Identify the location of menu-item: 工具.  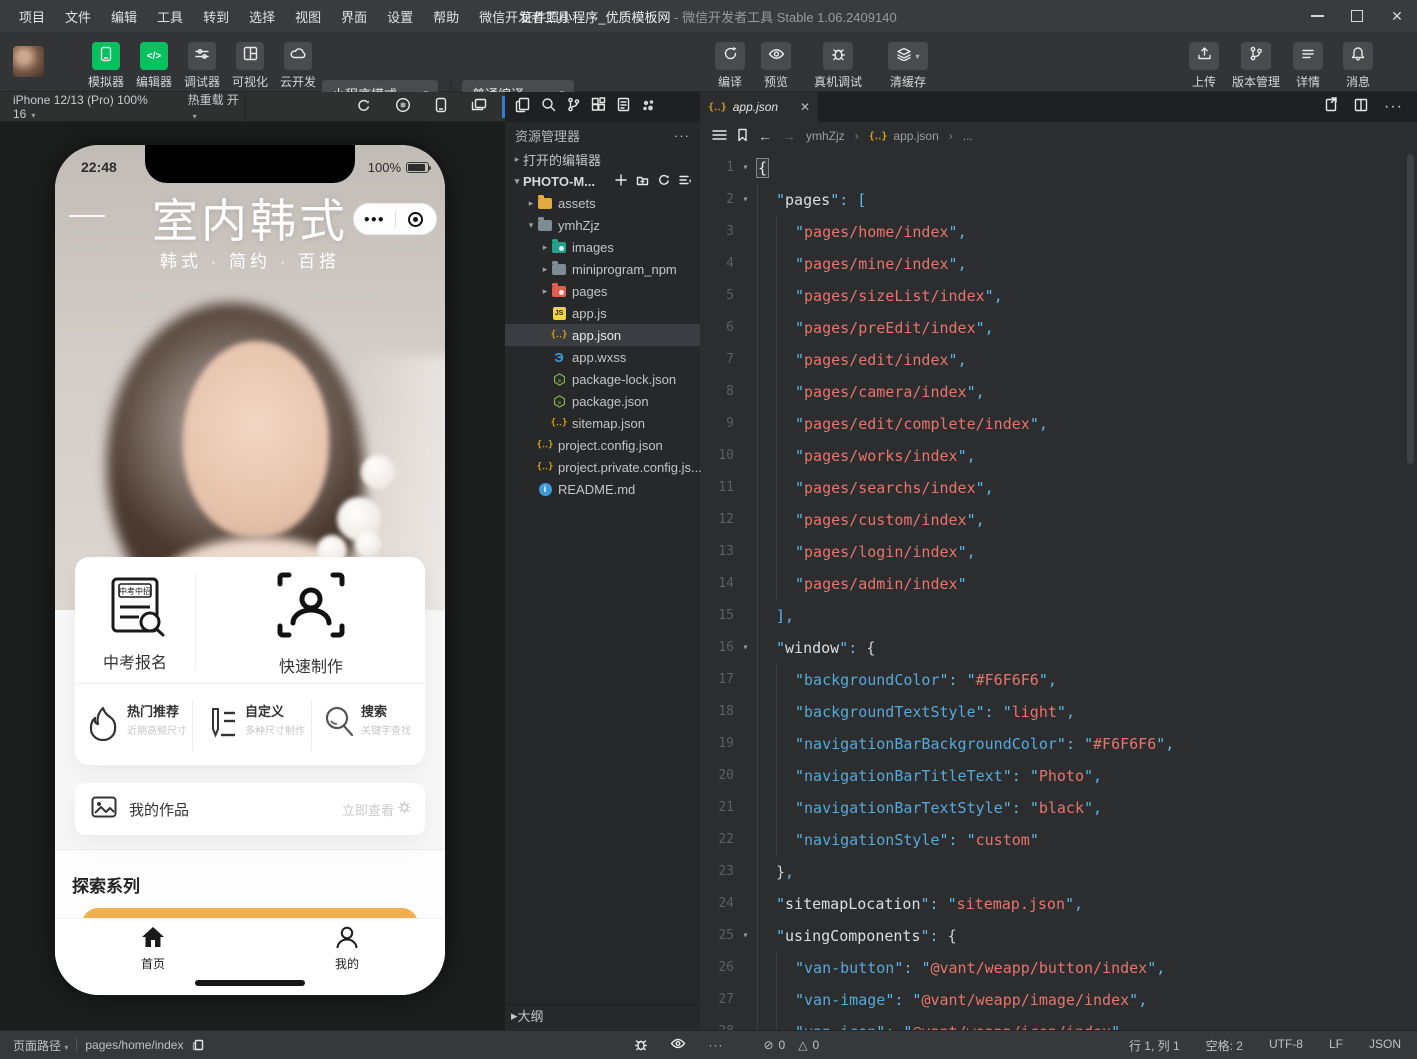
(170, 16).